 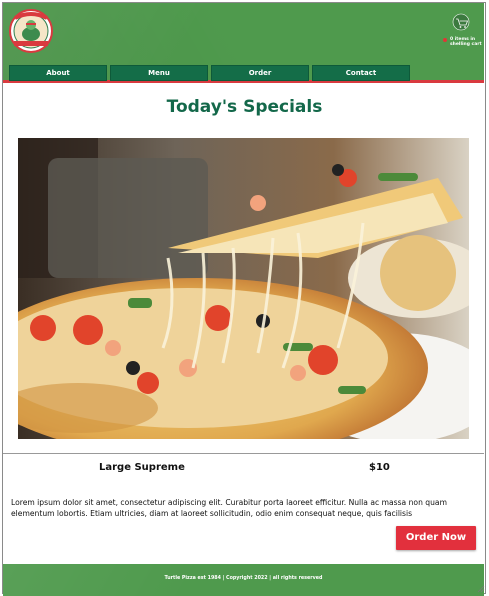 I want to click on cart-icon, so click(x=467, y=33).